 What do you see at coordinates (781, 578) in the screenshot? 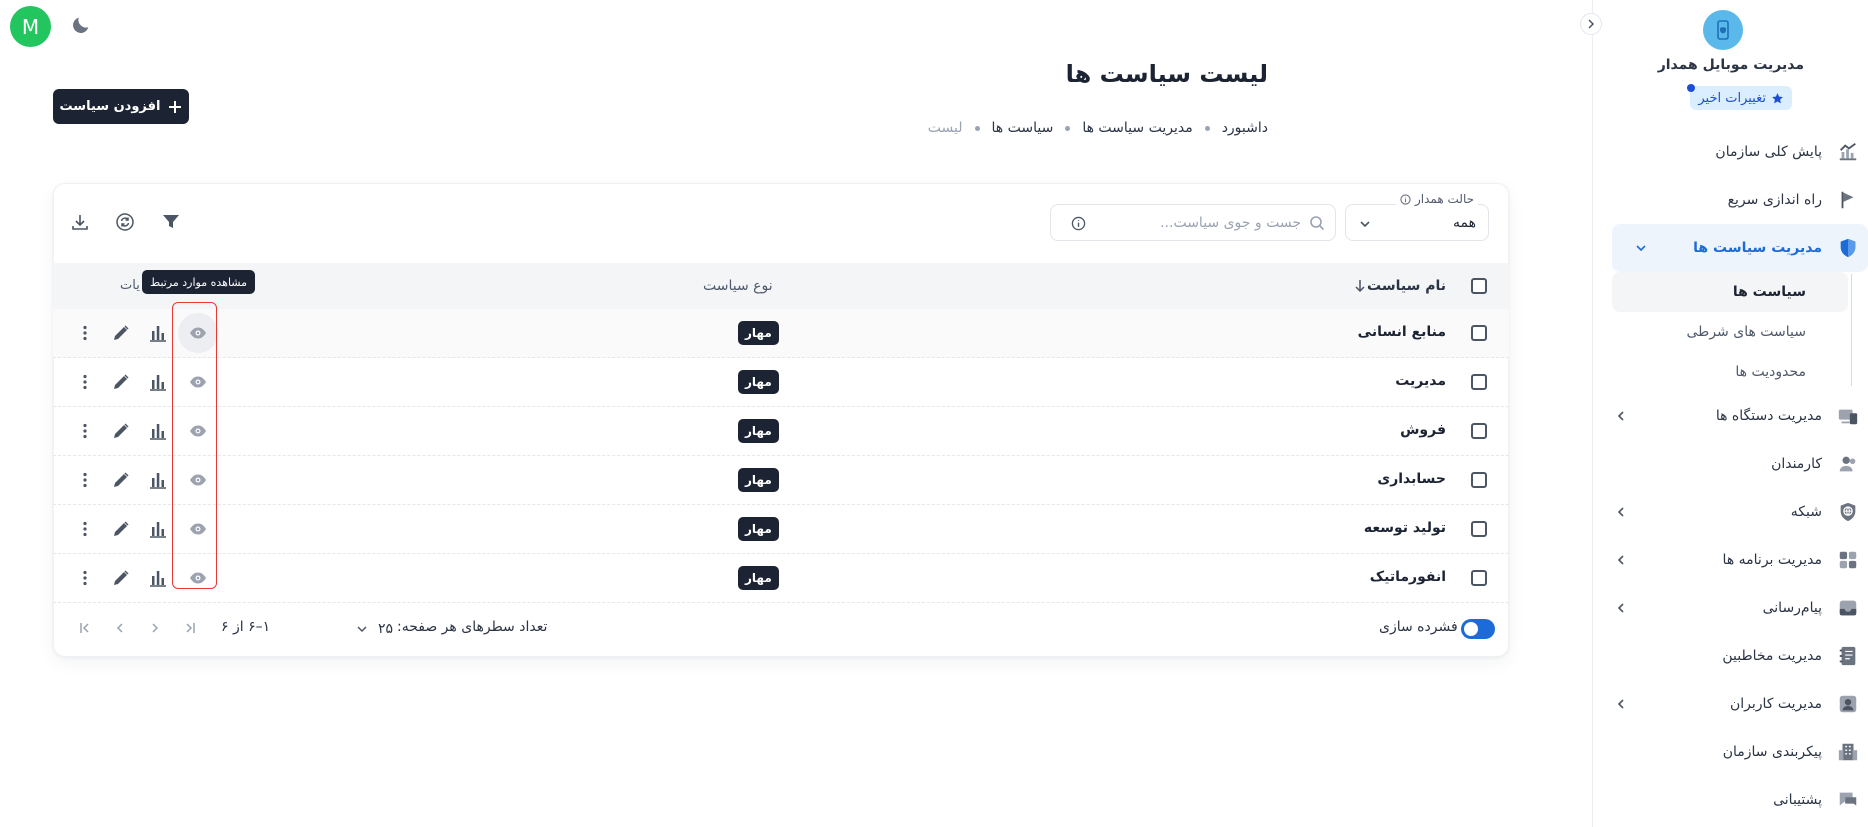
I see `table-row: انفورماتیک مهار` at bounding box center [781, 578].